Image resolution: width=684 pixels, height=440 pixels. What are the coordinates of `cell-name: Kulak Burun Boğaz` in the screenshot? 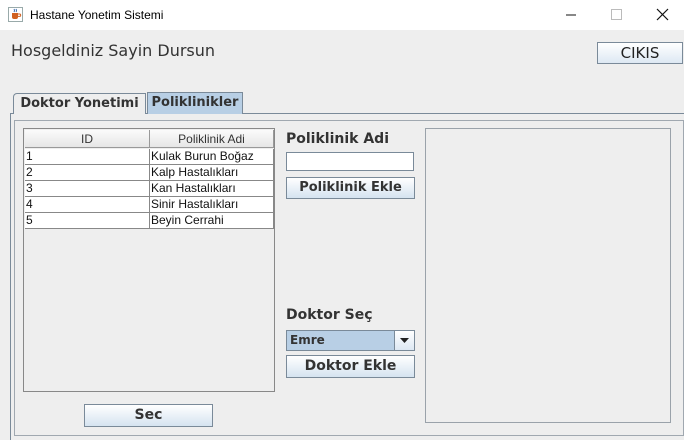 It's located at (212, 157).